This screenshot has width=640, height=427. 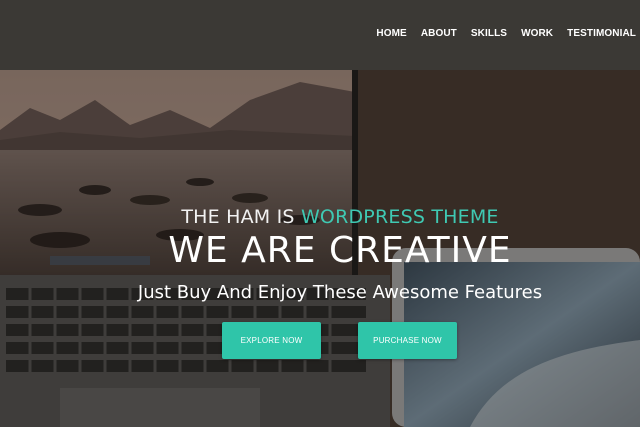 I want to click on main-nav: HOME ABOUT SKILLS WORK TESTIMONIAL, so click(x=499, y=33).